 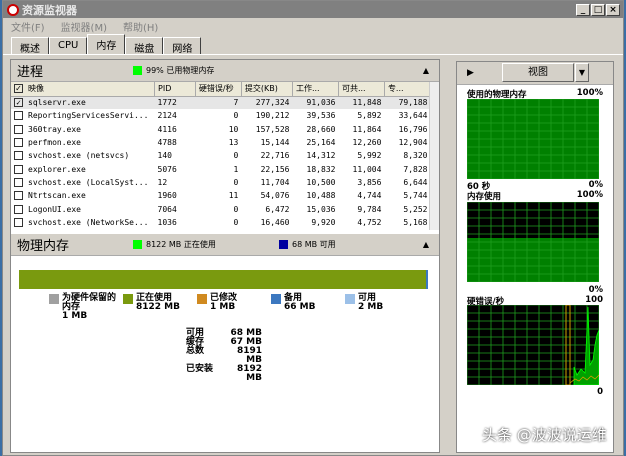 I want to click on cell: 5076, so click(x=167, y=169).